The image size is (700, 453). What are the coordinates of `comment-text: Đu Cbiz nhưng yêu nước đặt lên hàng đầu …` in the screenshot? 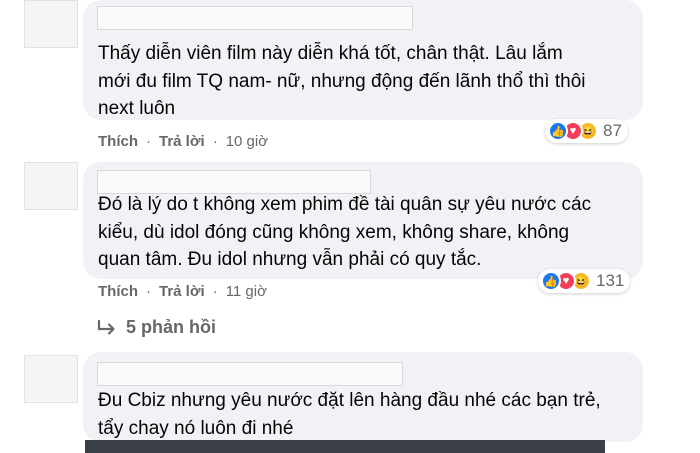 It's located at (349, 414).